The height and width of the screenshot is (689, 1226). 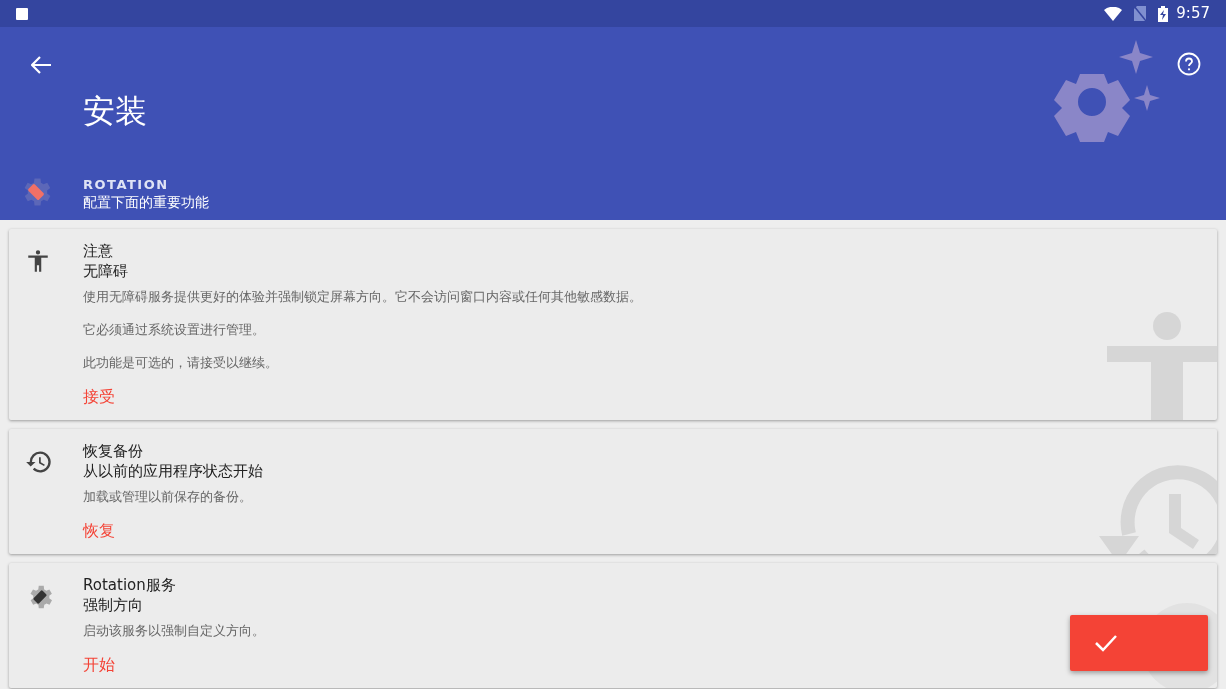 I want to click on card-description: 加载或管理以前保存的备份。, so click(x=168, y=497).